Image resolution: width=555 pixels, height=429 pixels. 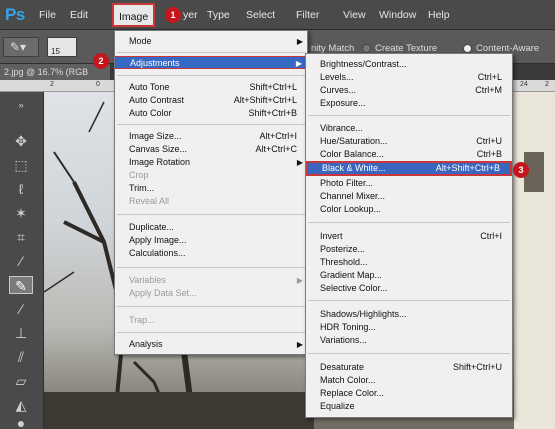 What do you see at coordinates (409, 154) in the screenshot?
I see `menu-item-color-balance: Color Balance... Ctrl+B` at bounding box center [409, 154].